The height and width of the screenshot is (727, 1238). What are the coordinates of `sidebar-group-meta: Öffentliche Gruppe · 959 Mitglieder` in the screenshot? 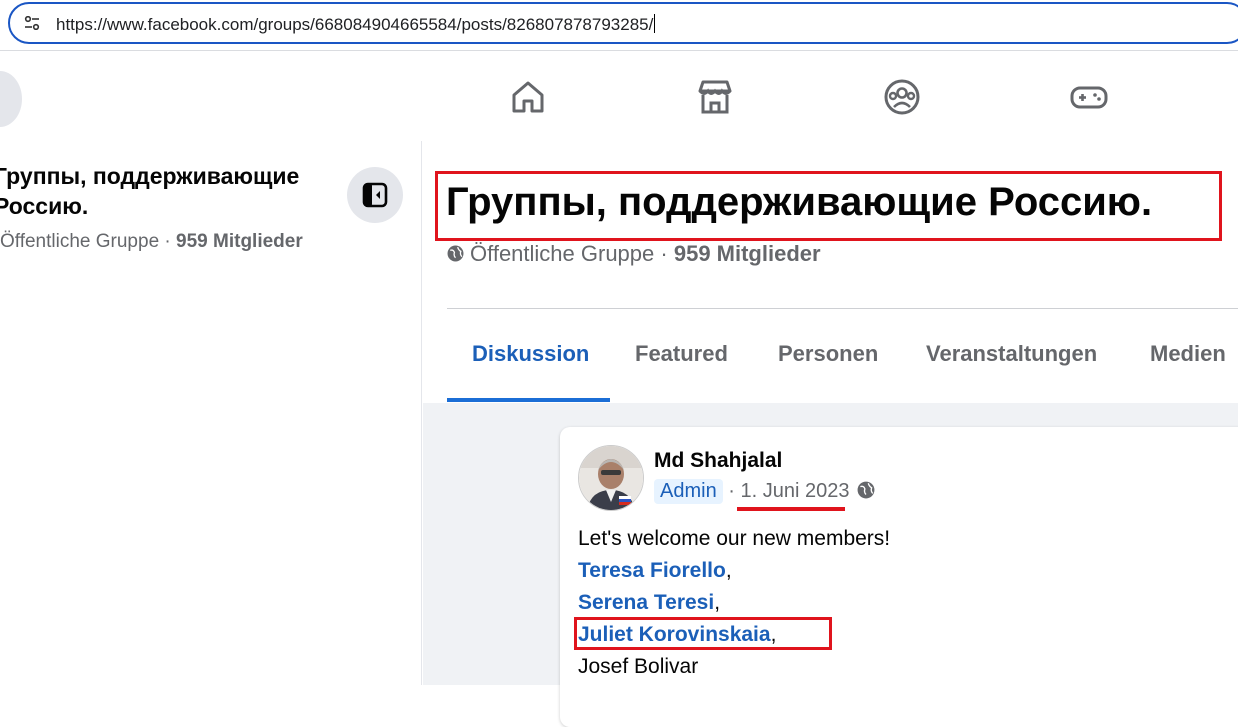 It's located at (151, 242).